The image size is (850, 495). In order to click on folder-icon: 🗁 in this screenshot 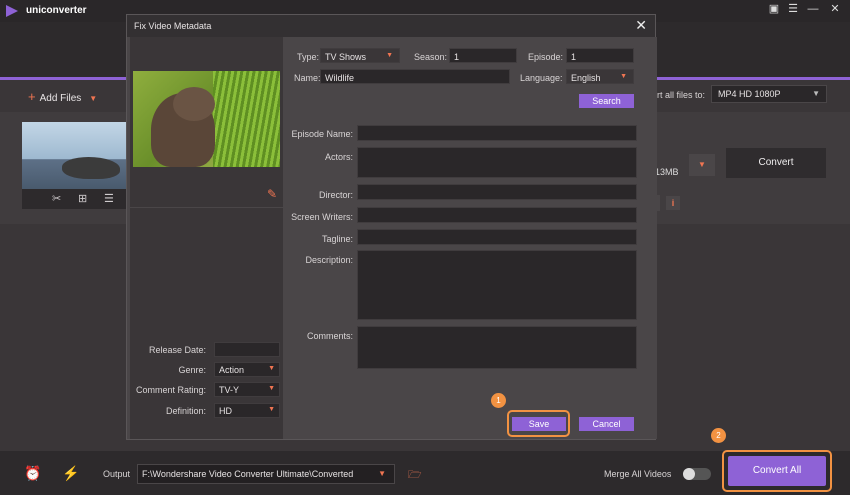, I will do `click(415, 475)`.